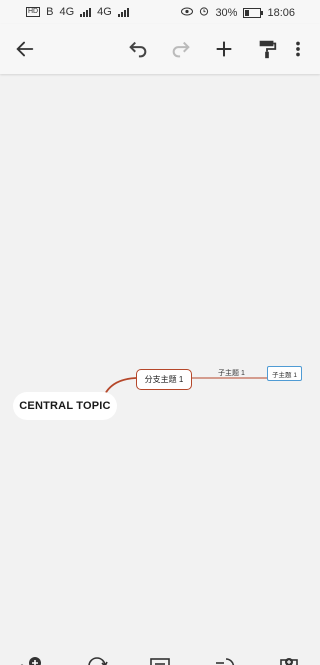  I want to click on network-label: B, so click(50, 12).